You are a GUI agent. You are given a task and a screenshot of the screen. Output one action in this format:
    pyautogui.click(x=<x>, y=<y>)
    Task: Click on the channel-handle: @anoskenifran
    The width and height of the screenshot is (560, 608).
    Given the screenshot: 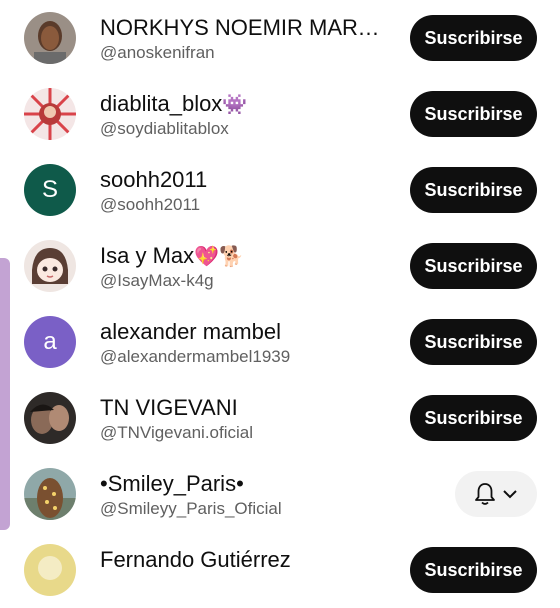 What is the action you would take?
    pyautogui.click(x=157, y=52)
    